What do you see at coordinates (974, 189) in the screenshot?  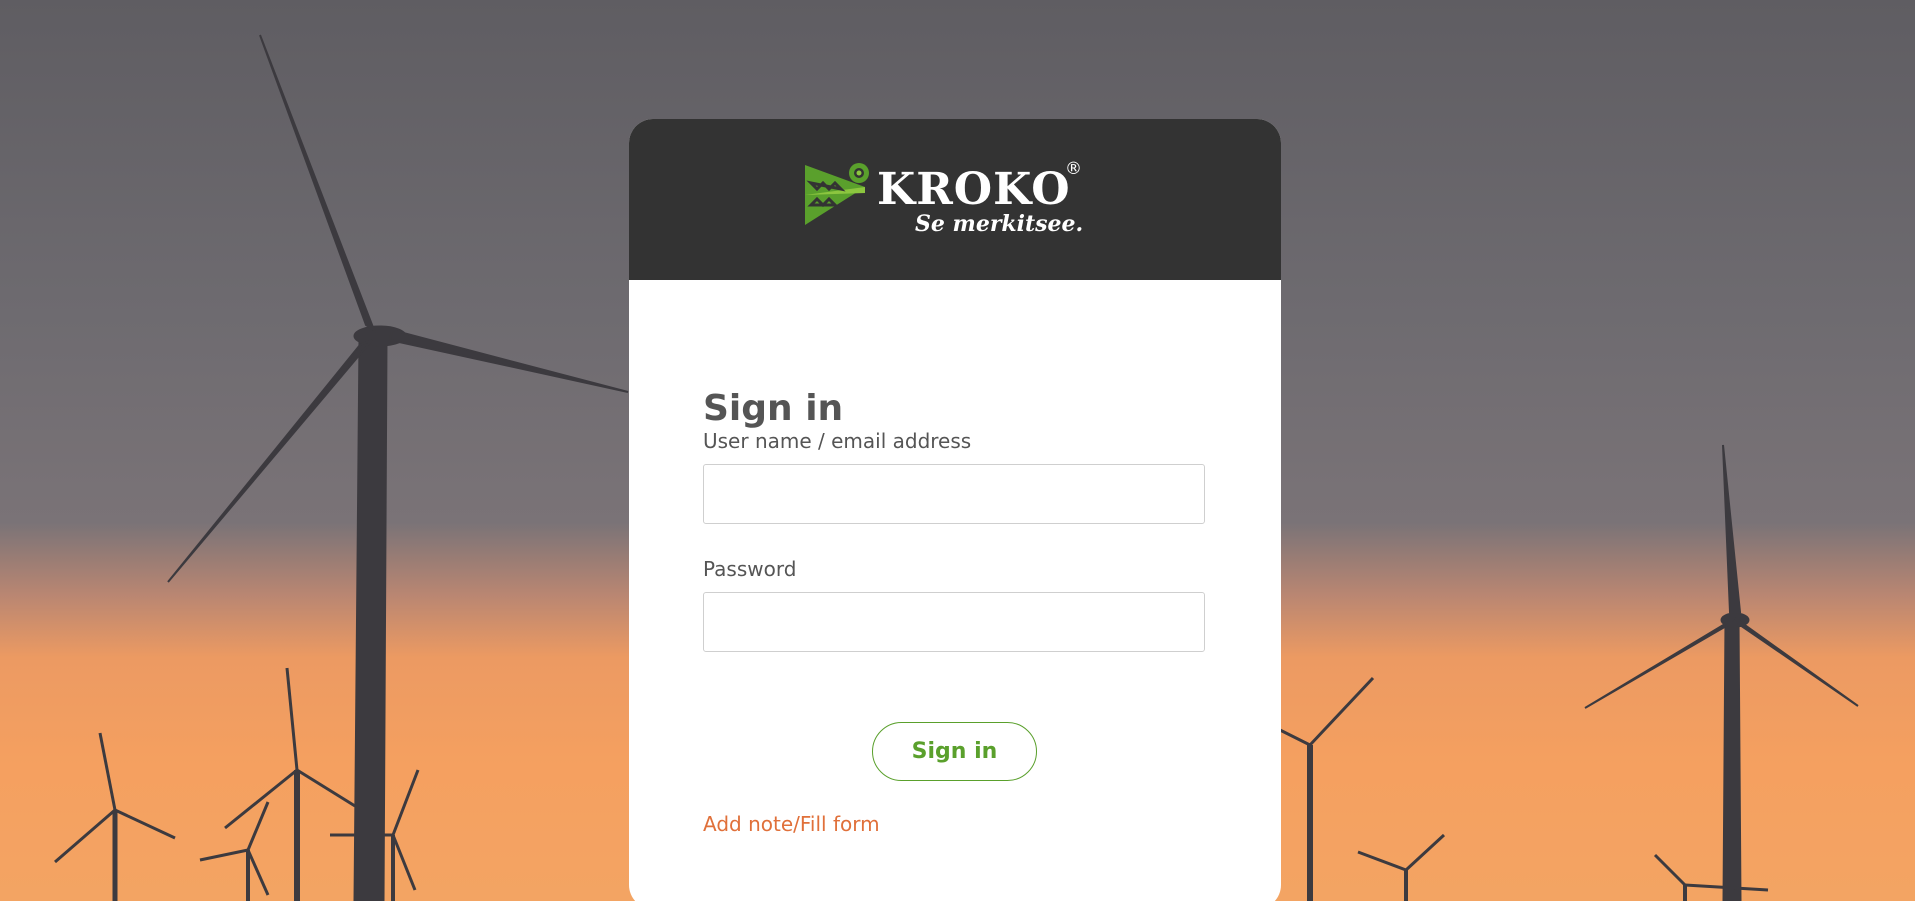 I see `logo-brand-text: KROKO` at bounding box center [974, 189].